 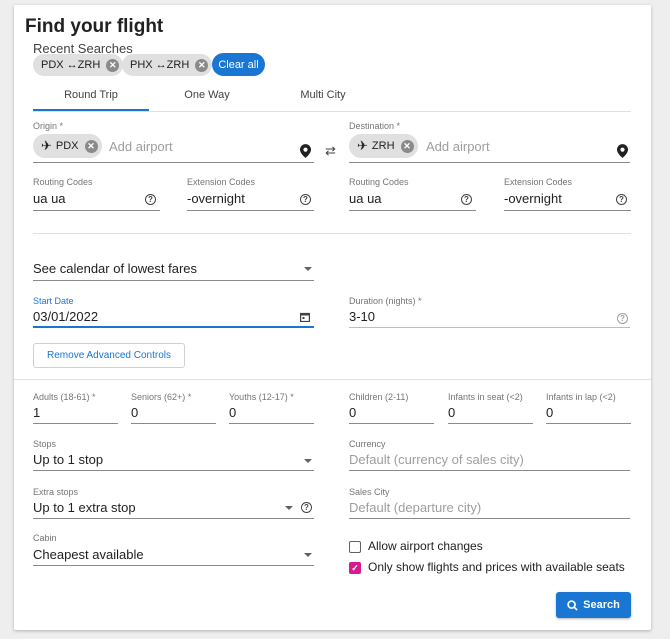 I want to click on duration-label: Duration (nights) *, so click(x=385, y=301).